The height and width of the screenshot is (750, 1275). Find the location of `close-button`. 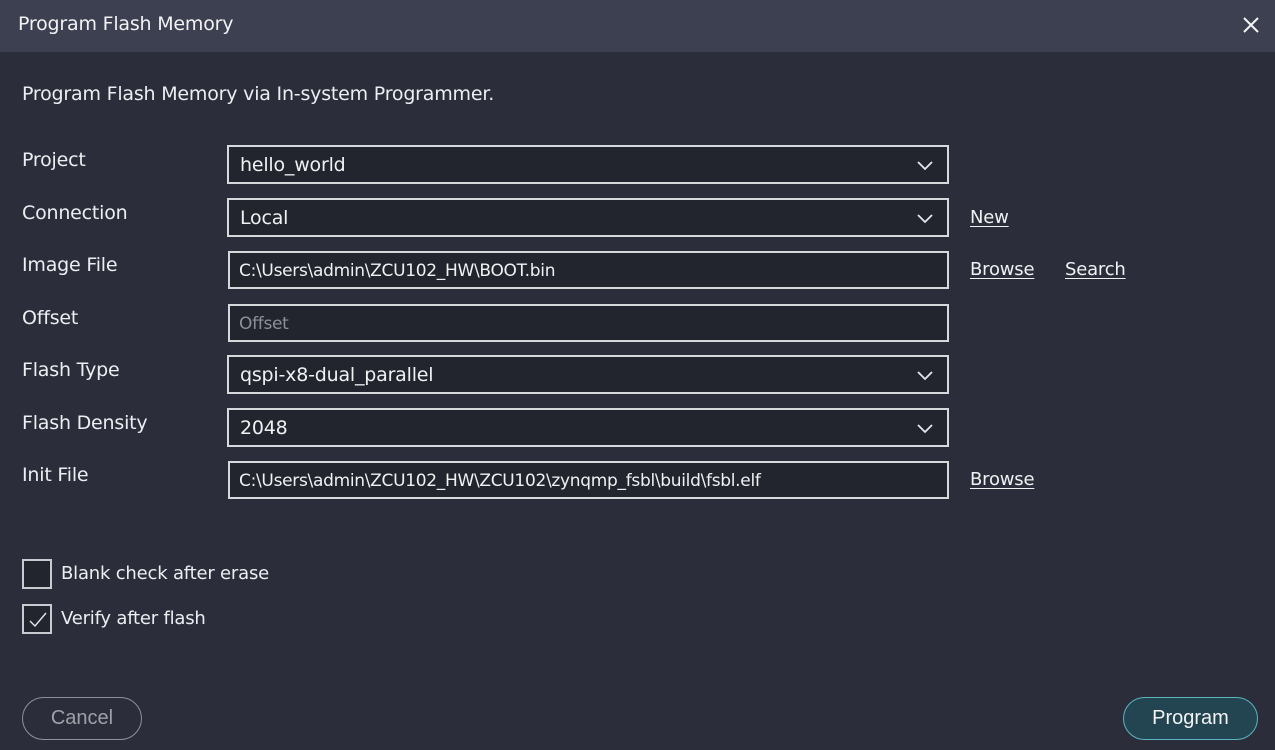

close-button is located at coordinates (1251, 25).